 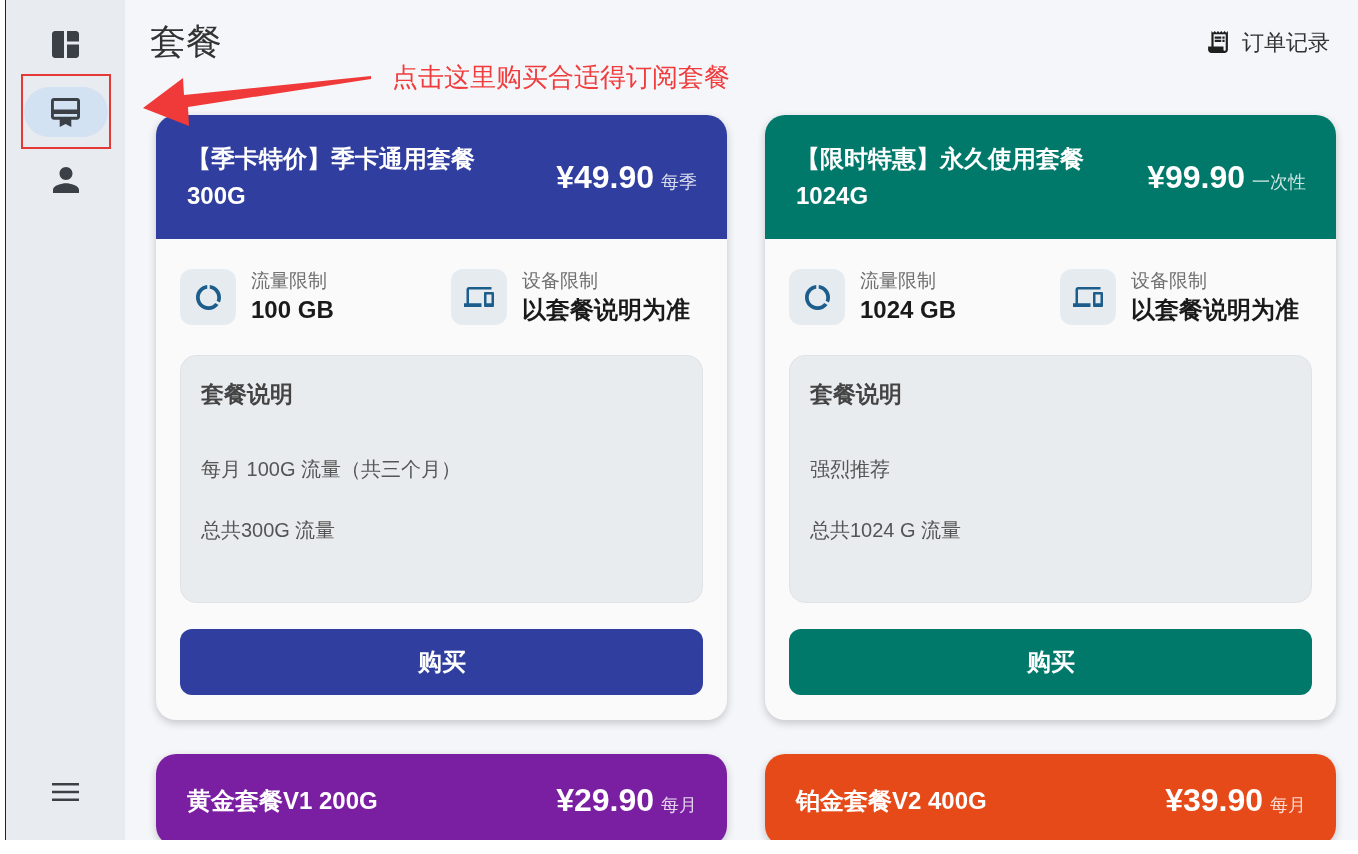 What do you see at coordinates (561, 77) in the screenshot?
I see `annotation-text: 点击这里购买合适得订阅套餐` at bounding box center [561, 77].